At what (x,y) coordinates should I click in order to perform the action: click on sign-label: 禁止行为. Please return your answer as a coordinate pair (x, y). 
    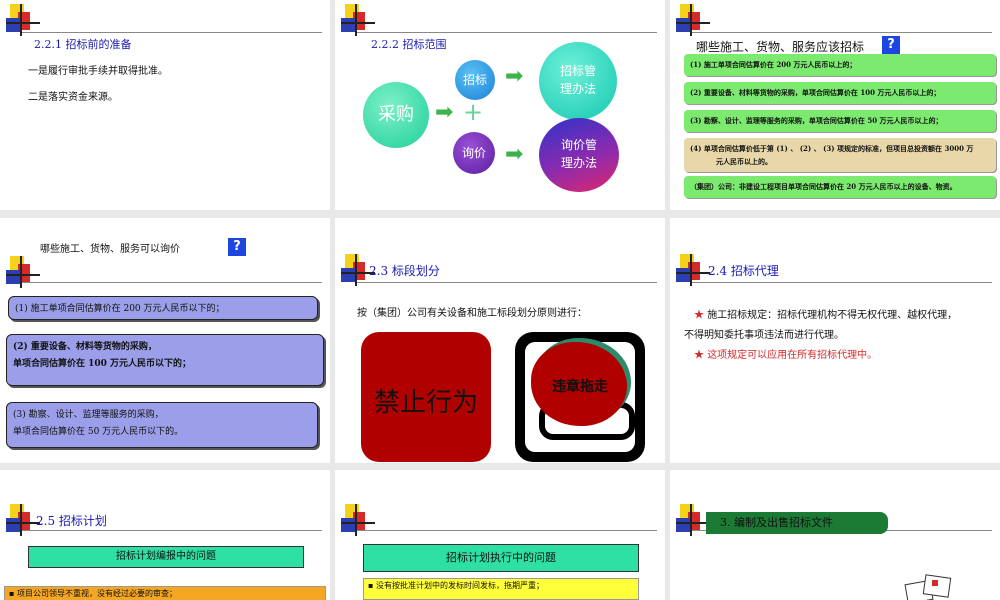
    Looking at the image, I should click on (425, 403).